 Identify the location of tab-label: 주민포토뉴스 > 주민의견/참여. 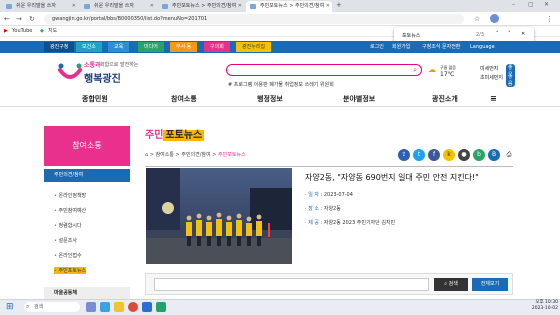
(204, 6).